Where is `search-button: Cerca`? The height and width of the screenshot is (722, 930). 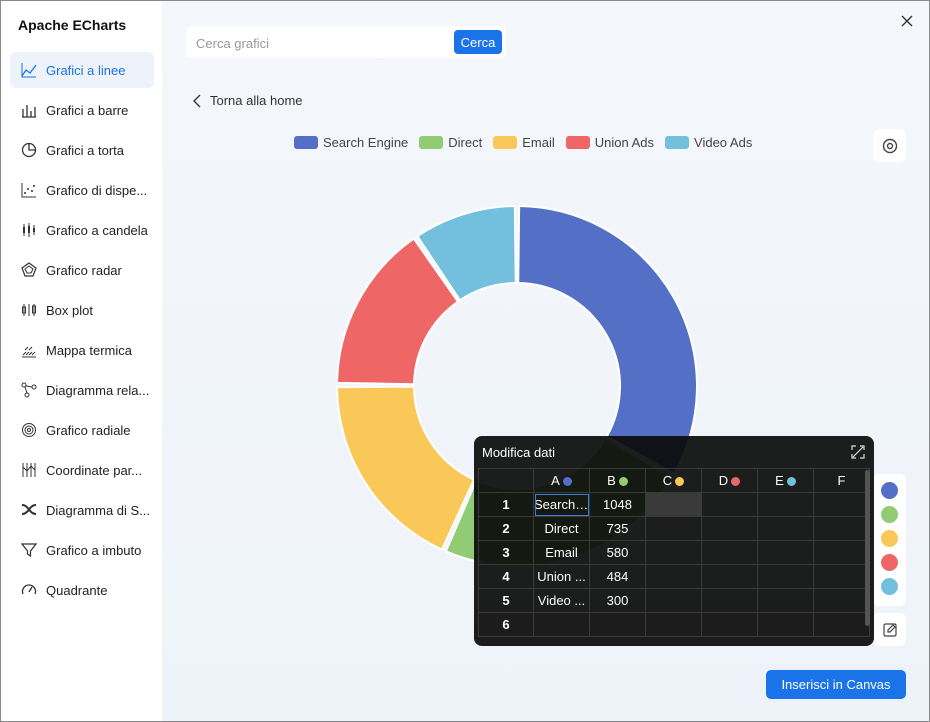 search-button: Cerca is located at coordinates (478, 42).